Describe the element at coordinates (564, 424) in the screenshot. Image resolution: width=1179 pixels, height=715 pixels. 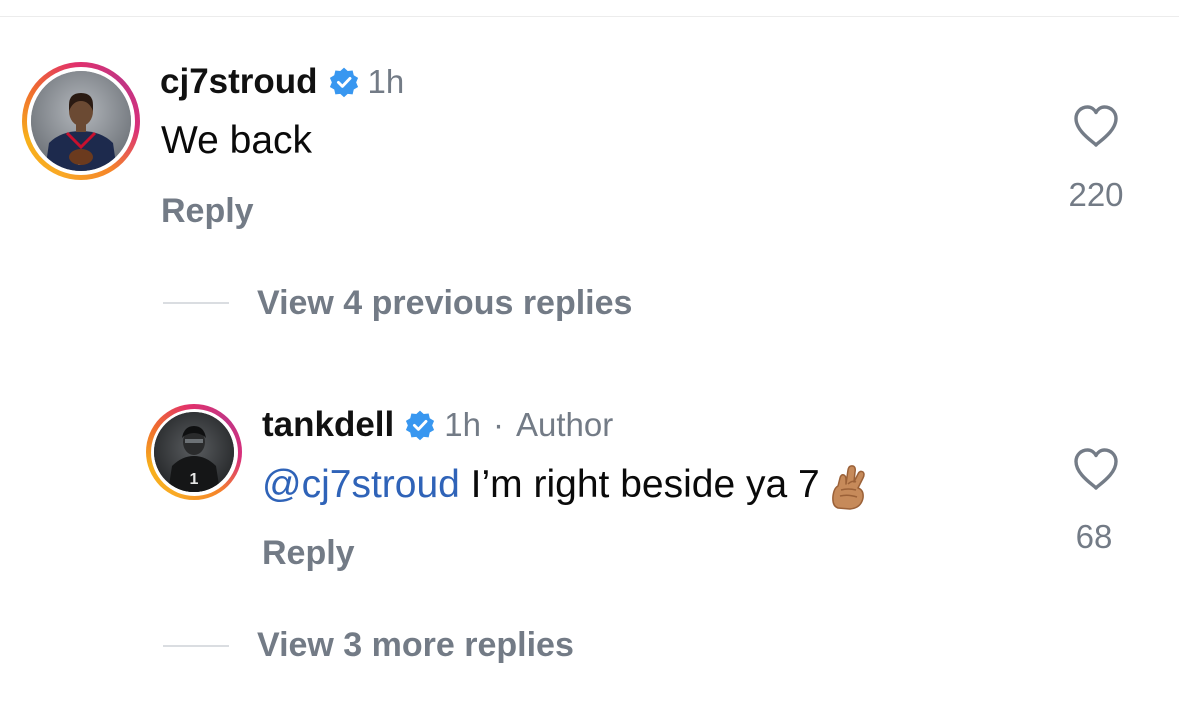
I see `author-tag: Author` at that location.